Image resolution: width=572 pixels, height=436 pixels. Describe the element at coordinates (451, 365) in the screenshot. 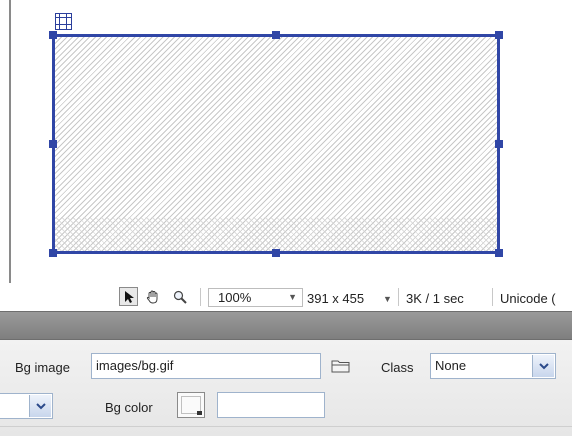

I see `class-select-value: None` at that location.